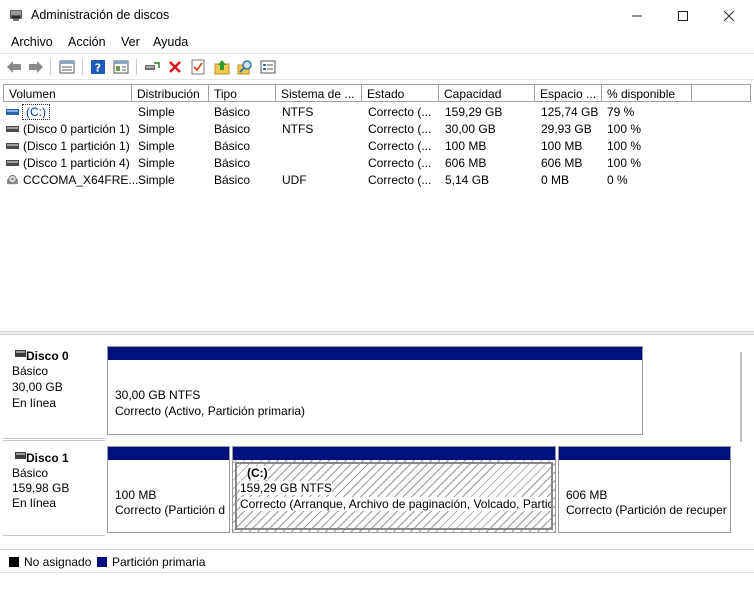 The width and height of the screenshot is (754, 597). I want to click on help-button: ?, so click(98, 67).